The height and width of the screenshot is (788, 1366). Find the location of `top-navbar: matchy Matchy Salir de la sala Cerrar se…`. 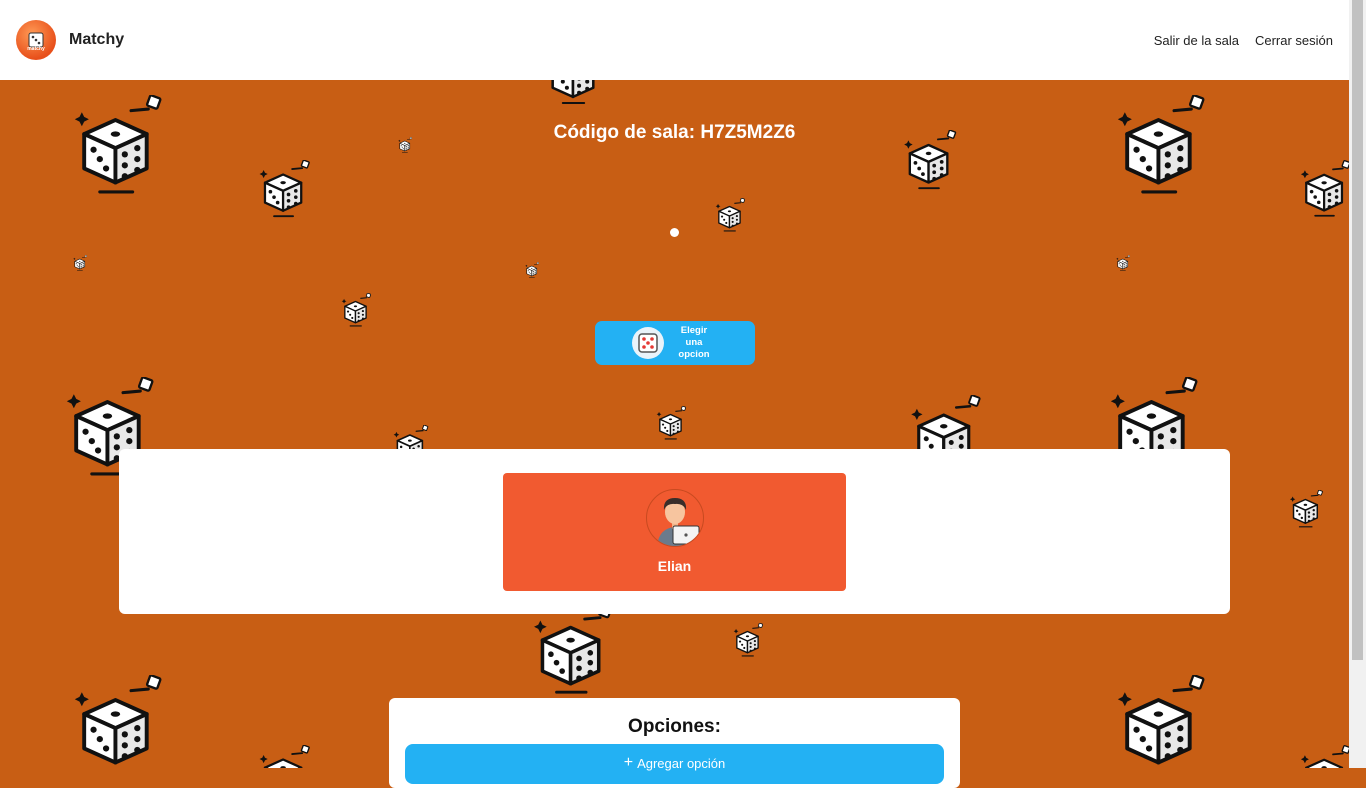

top-navbar: matchy Matchy Salir de la sala Cerrar se… is located at coordinates (674, 40).